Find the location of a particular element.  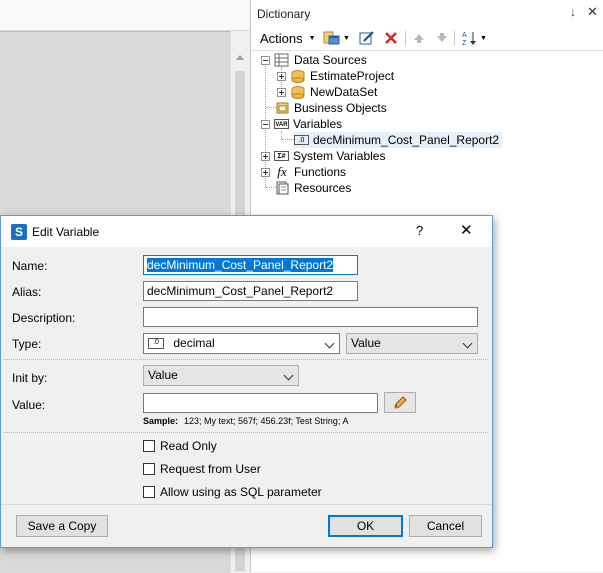

dialog-titlebar: S Edit Variable ? ✕ is located at coordinates (246, 231).